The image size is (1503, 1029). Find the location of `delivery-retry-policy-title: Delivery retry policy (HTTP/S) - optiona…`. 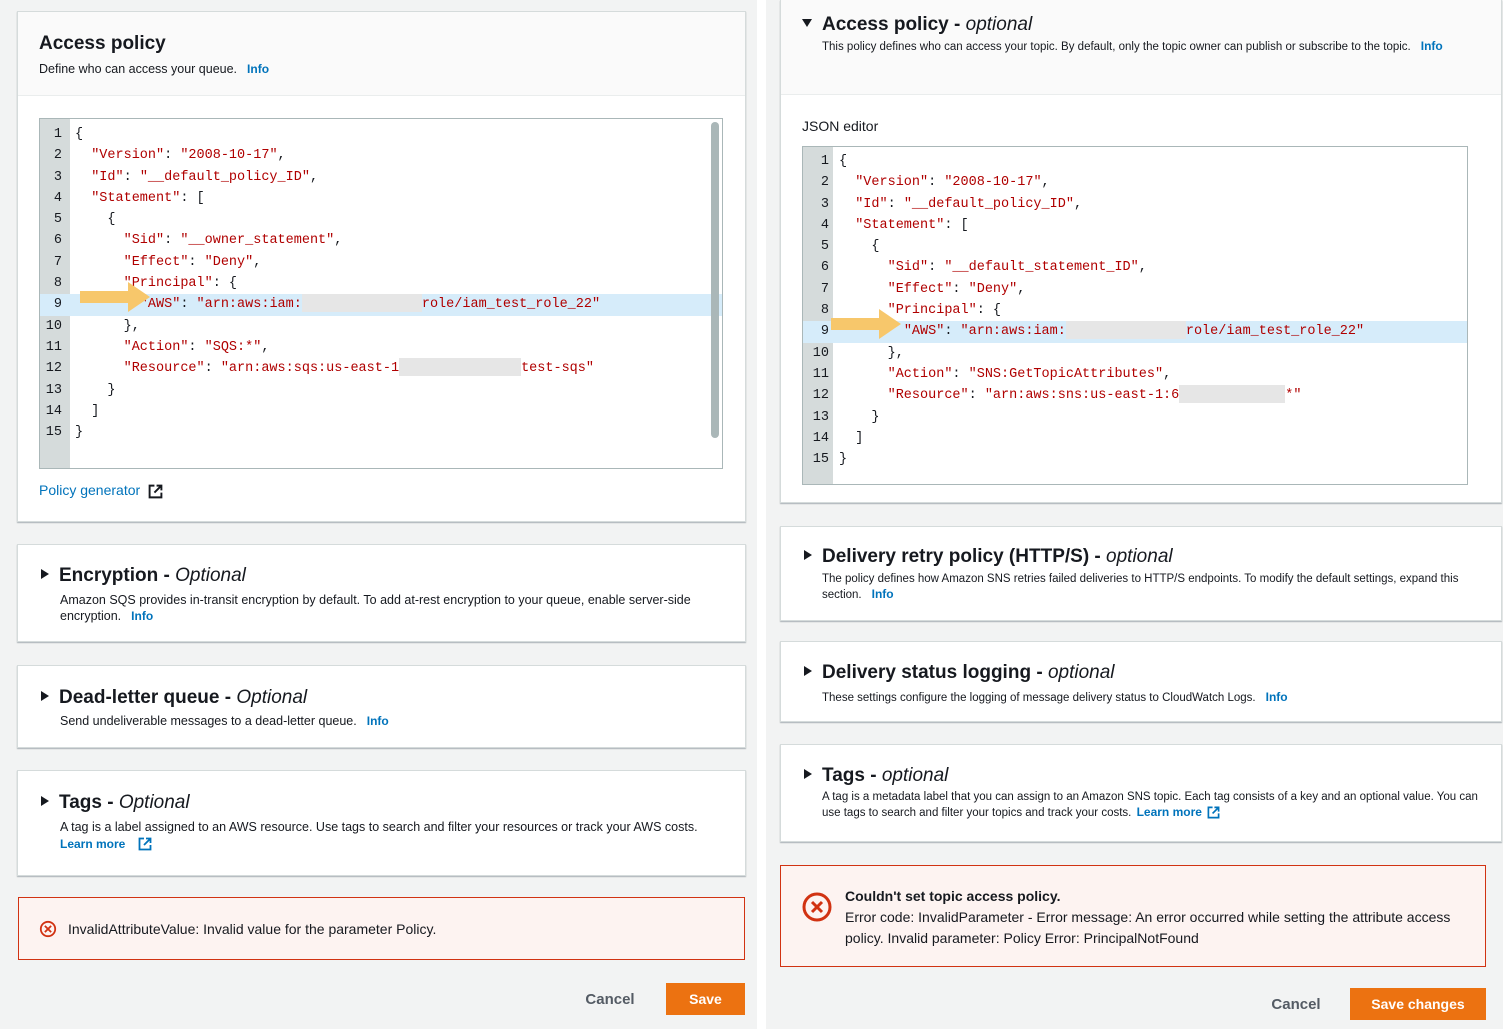

delivery-retry-policy-title: Delivery retry policy (HTTP/S) - optiona… is located at coordinates (988, 557).